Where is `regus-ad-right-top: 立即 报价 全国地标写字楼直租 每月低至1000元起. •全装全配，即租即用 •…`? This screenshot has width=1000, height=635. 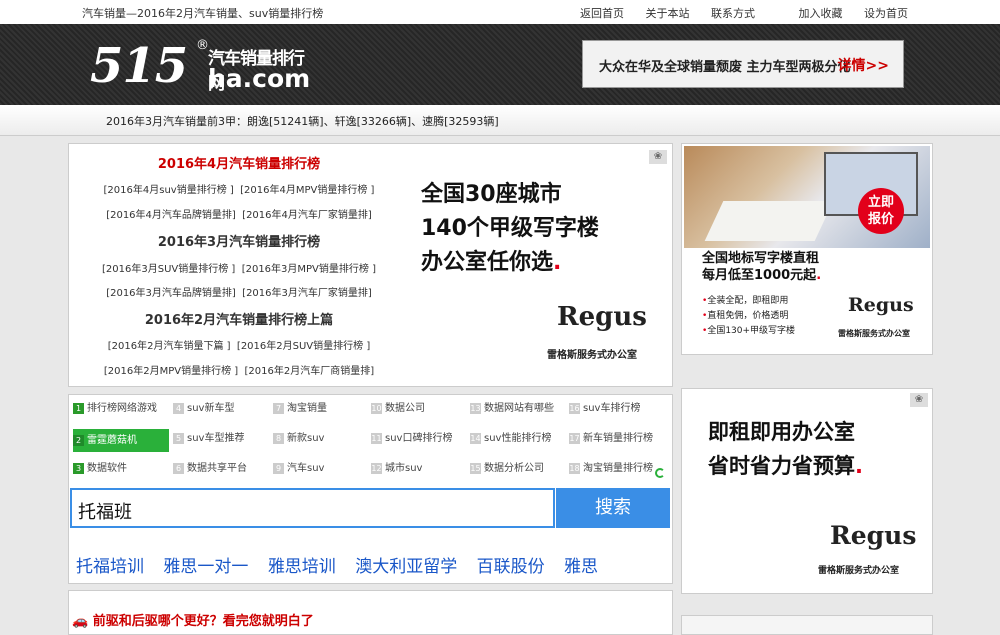 regus-ad-right-top: 立即 报价 全国地标写字楼直租 每月低至1000元起. •全装全配，即租即用 •… is located at coordinates (807, 249).